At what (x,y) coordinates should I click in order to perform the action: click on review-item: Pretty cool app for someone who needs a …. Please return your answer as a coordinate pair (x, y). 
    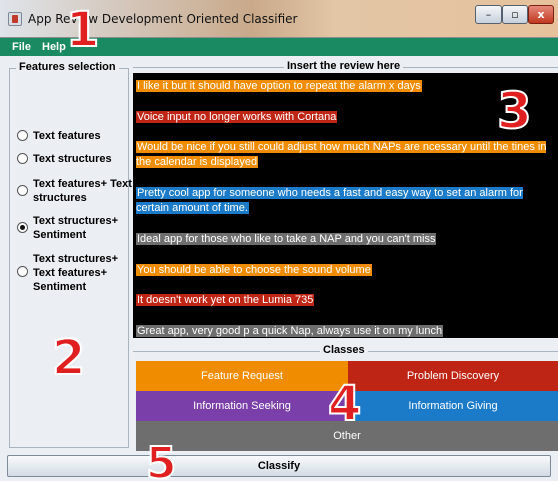
    Looking at the image, I should click on (346, 201).